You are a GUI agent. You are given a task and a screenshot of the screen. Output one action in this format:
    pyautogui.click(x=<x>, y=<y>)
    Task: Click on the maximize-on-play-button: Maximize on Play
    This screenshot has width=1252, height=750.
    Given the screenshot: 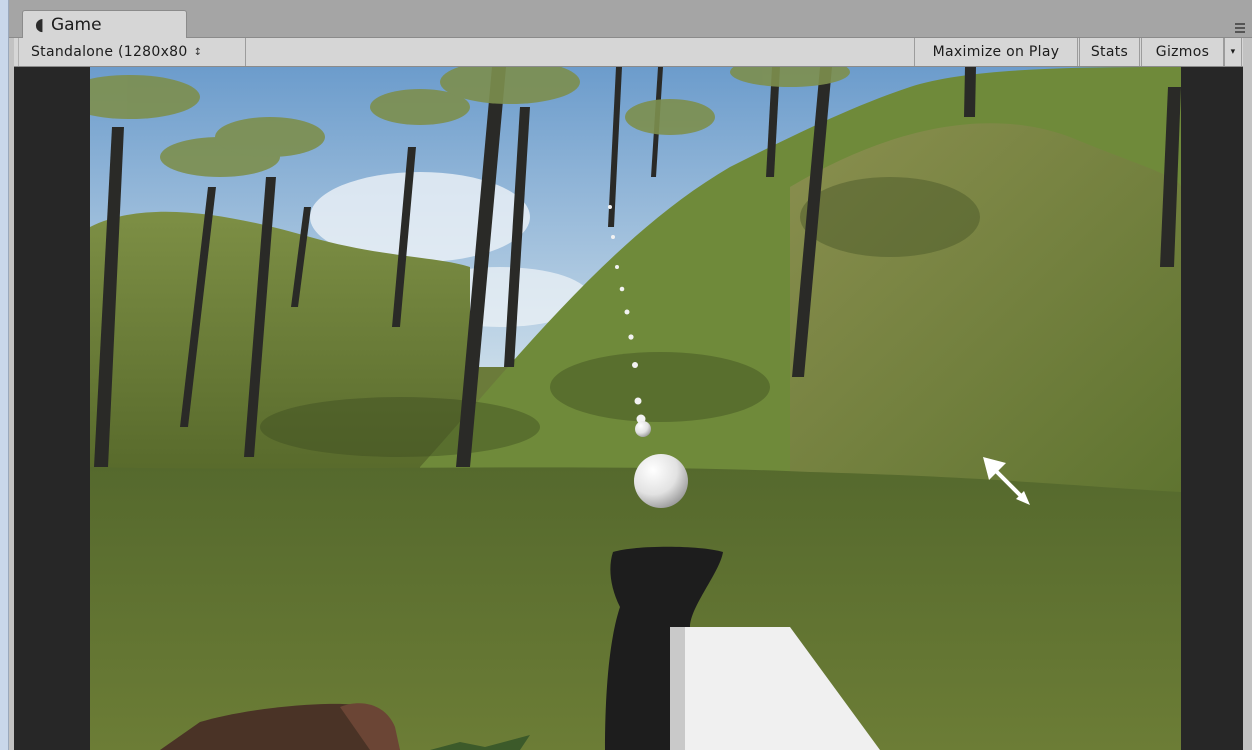 What is the action you would take?
    pyautogui.click(x=996, y=52)
    